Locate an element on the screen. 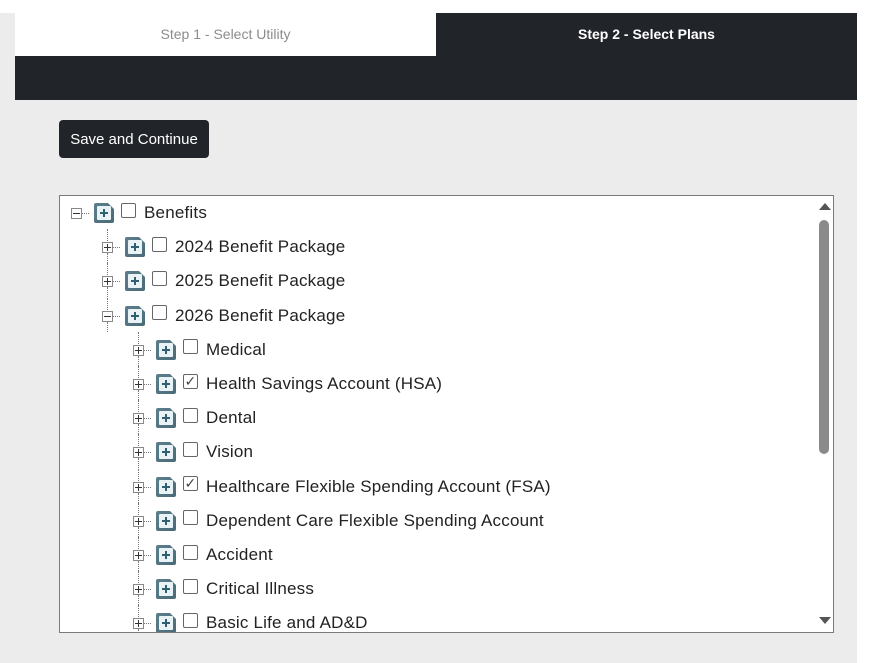 This screenshot has height=663, width=873. tree-node: 2025 Benefit Package is located at coordinates (223, 280).